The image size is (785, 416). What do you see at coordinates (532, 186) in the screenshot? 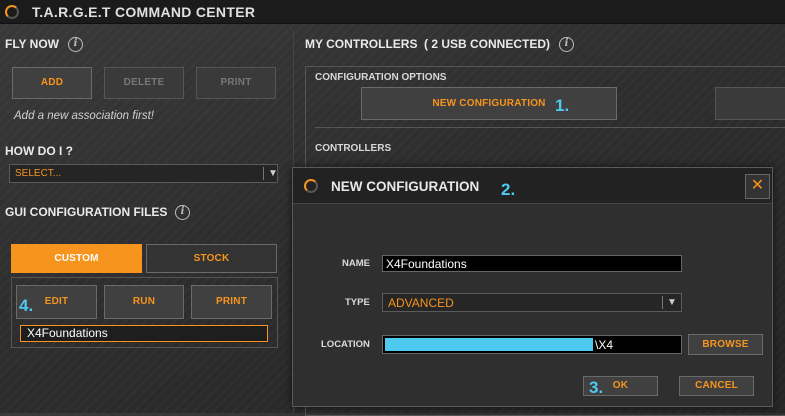
I see `dialog-header: NEW CONFIGURATION 2. ✕` at bounding box center [532, 186].